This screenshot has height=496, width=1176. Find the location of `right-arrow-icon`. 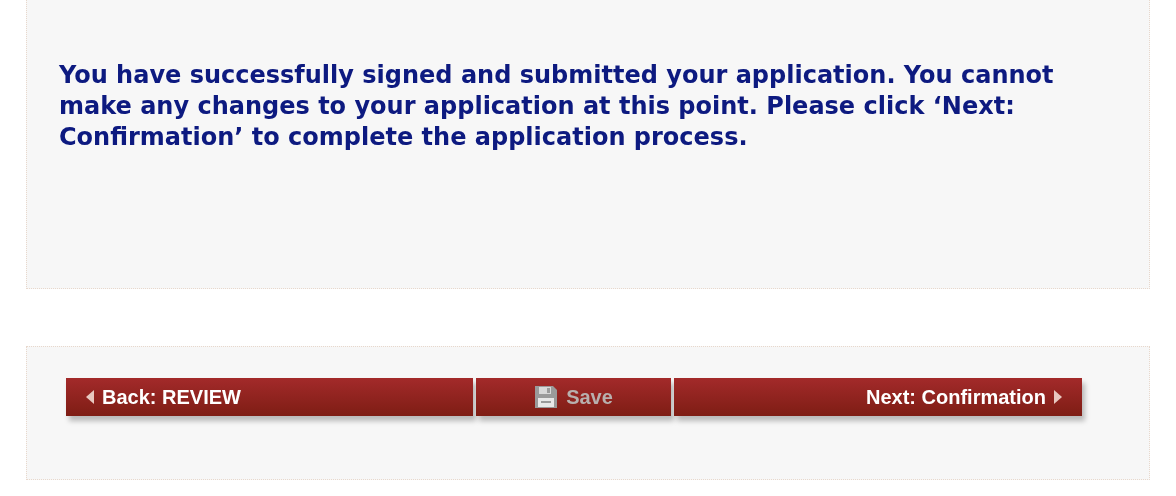

right-arrow-icon is located at coordinates (1058, 397).